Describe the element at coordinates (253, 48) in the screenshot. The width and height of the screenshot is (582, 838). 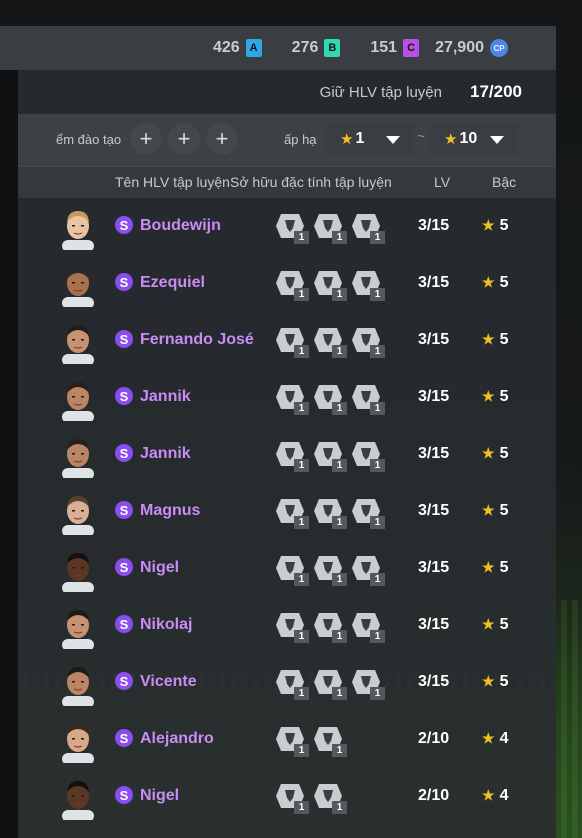
I see `token-a-icon: A` at that location.